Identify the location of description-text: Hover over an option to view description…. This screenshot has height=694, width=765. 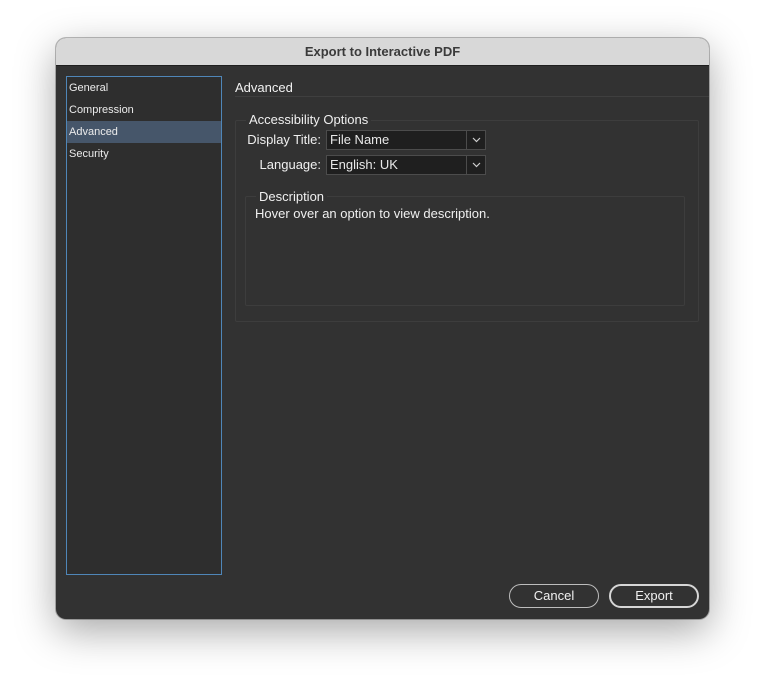
(372, 213).